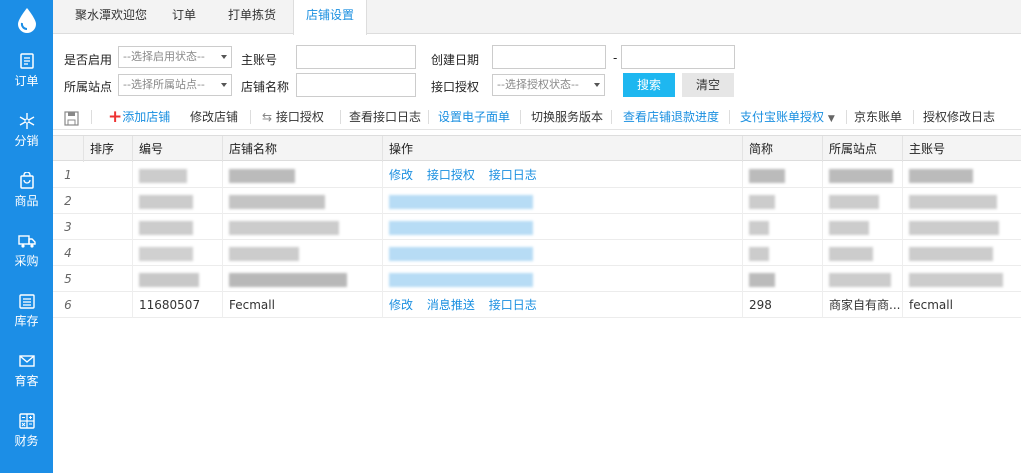 The image size is (1021, 473). I want to click on sidebar: 订单 分销 商品 采购 库存 育客 财务, so click(26, 236).